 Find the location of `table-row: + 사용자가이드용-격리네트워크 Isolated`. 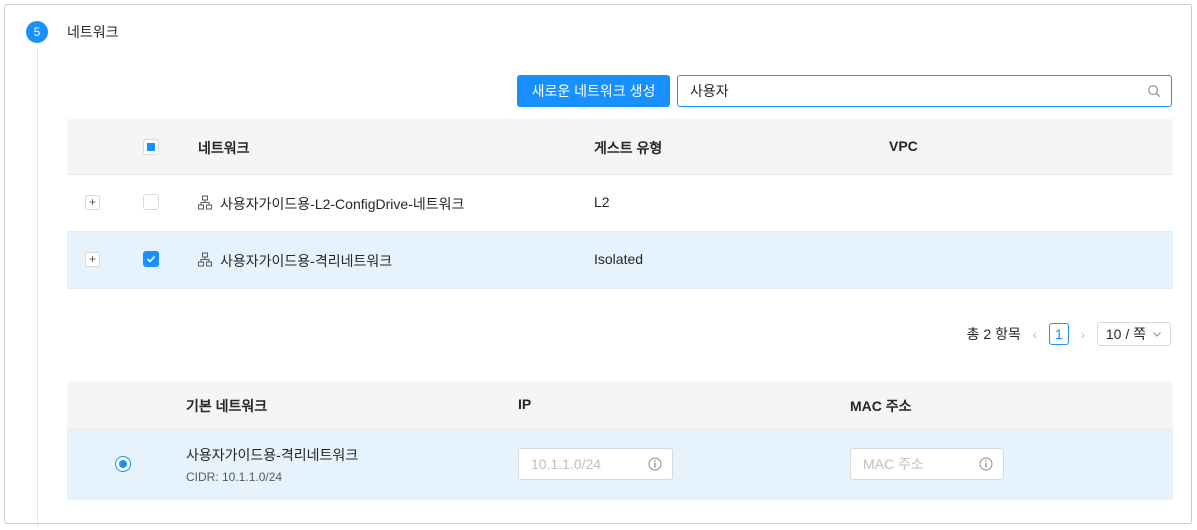

table-row: + 사용자가이드용-격리네트워크 Isolated is located at coordinates (620, 260).